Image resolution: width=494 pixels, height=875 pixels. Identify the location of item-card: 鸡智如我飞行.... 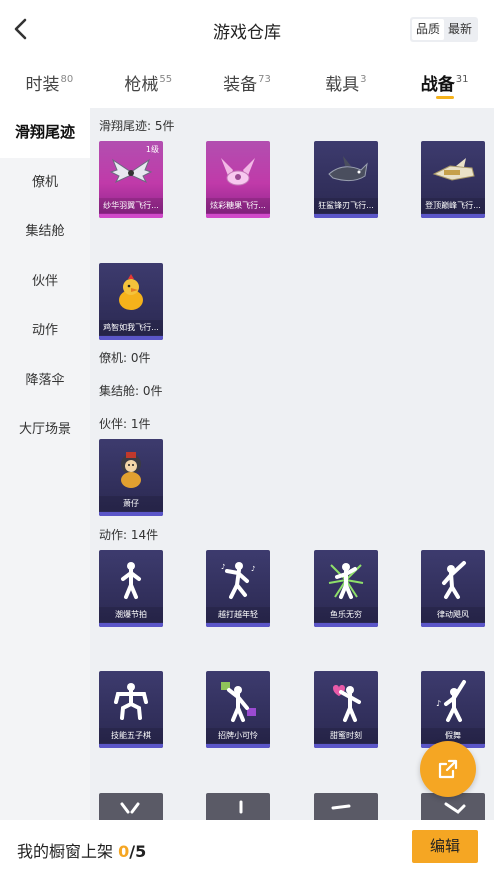
(131, 301).